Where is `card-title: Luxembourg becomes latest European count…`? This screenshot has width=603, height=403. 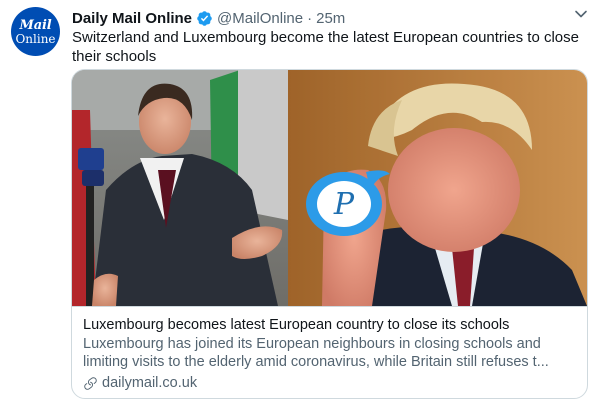
card-title: Luxembourg becomes latest European count… is located at coordinates (329, 325).